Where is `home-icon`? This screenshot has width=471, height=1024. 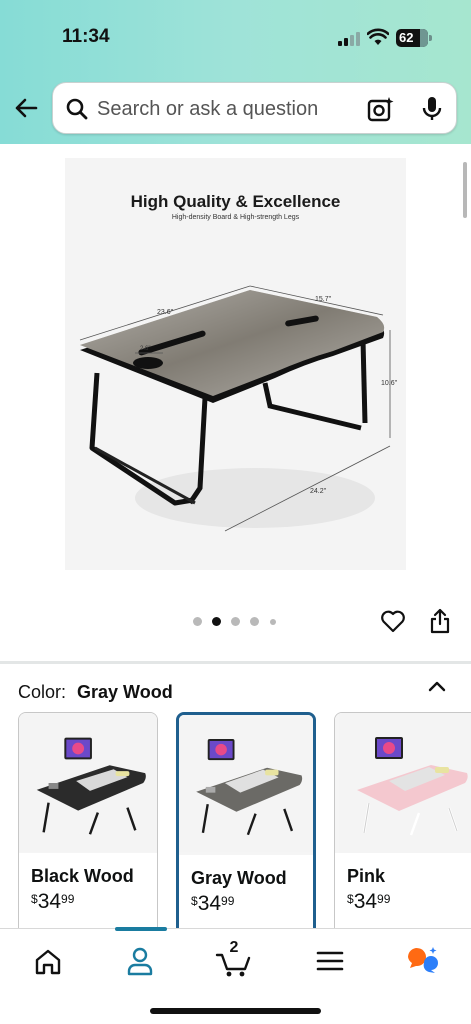
home-icon is located at coordinates (48, 961).